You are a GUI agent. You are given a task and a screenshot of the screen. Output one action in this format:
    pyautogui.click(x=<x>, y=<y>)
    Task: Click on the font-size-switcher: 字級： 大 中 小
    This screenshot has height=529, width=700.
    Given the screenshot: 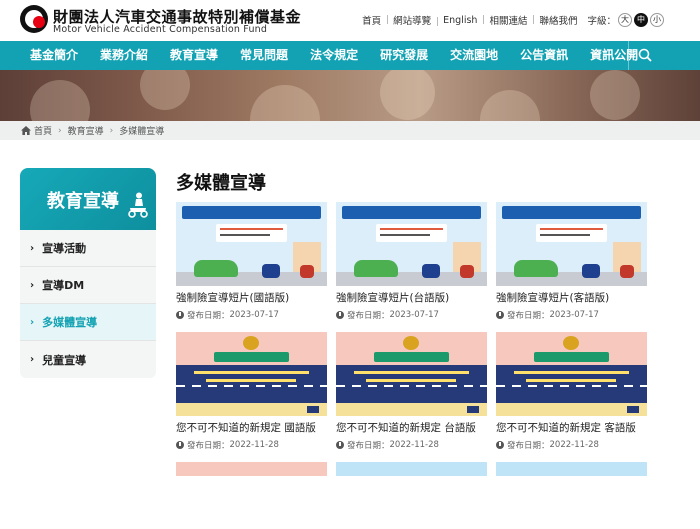 What is the action you would take?
    pyautogui.click(x=625, y=20)
    